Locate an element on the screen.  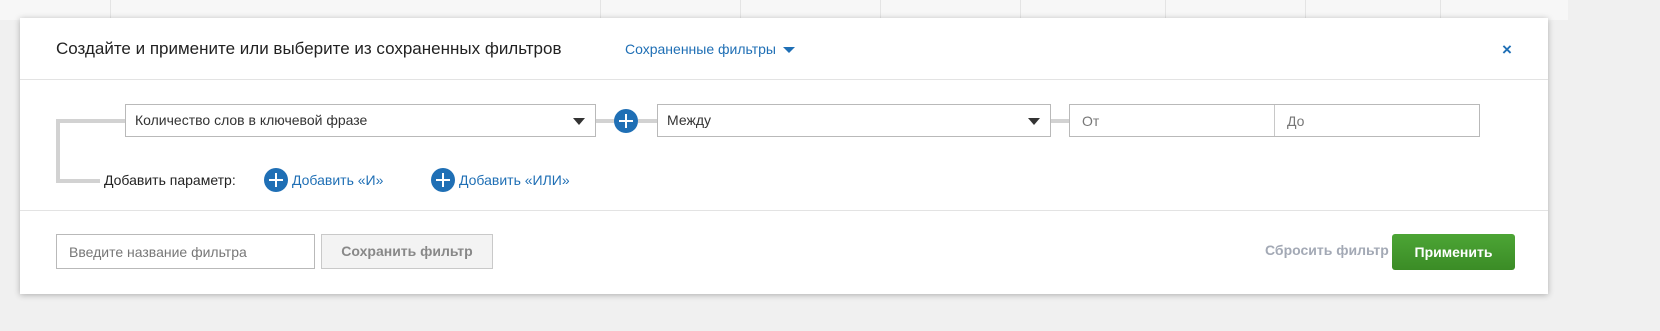
saved-filters-label: Сохраненные фильтры is located at coordinates (700, 49).